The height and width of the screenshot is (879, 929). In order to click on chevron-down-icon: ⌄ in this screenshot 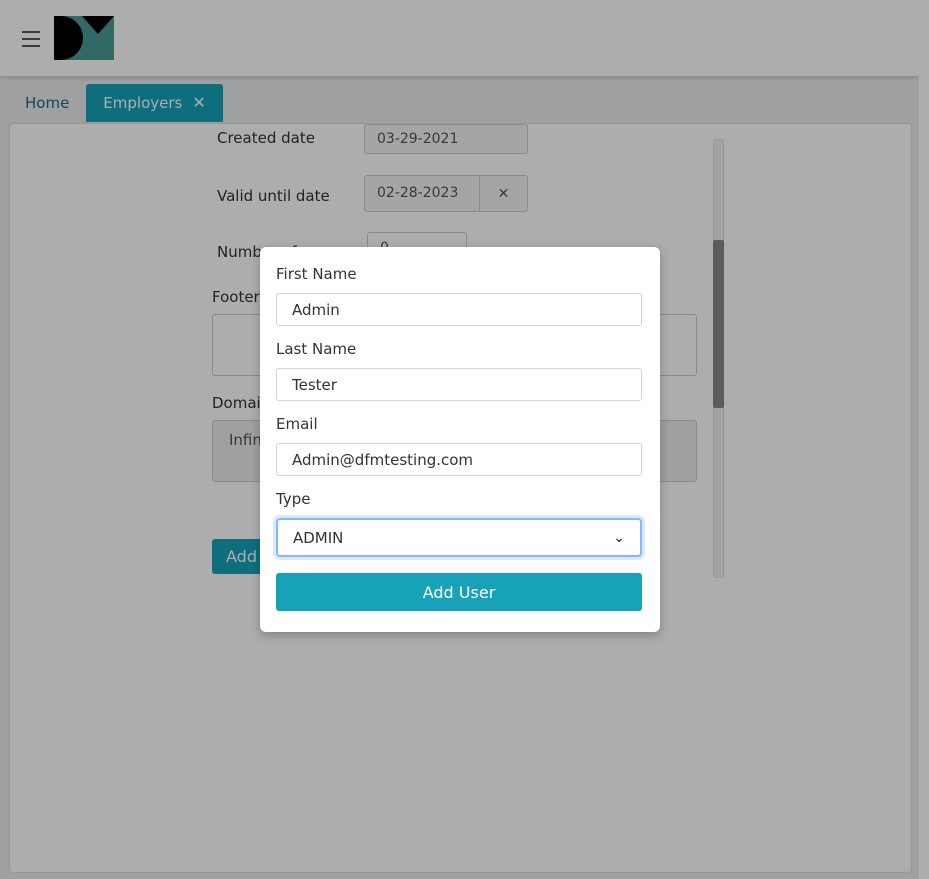, I will do `click(619, 537)`.